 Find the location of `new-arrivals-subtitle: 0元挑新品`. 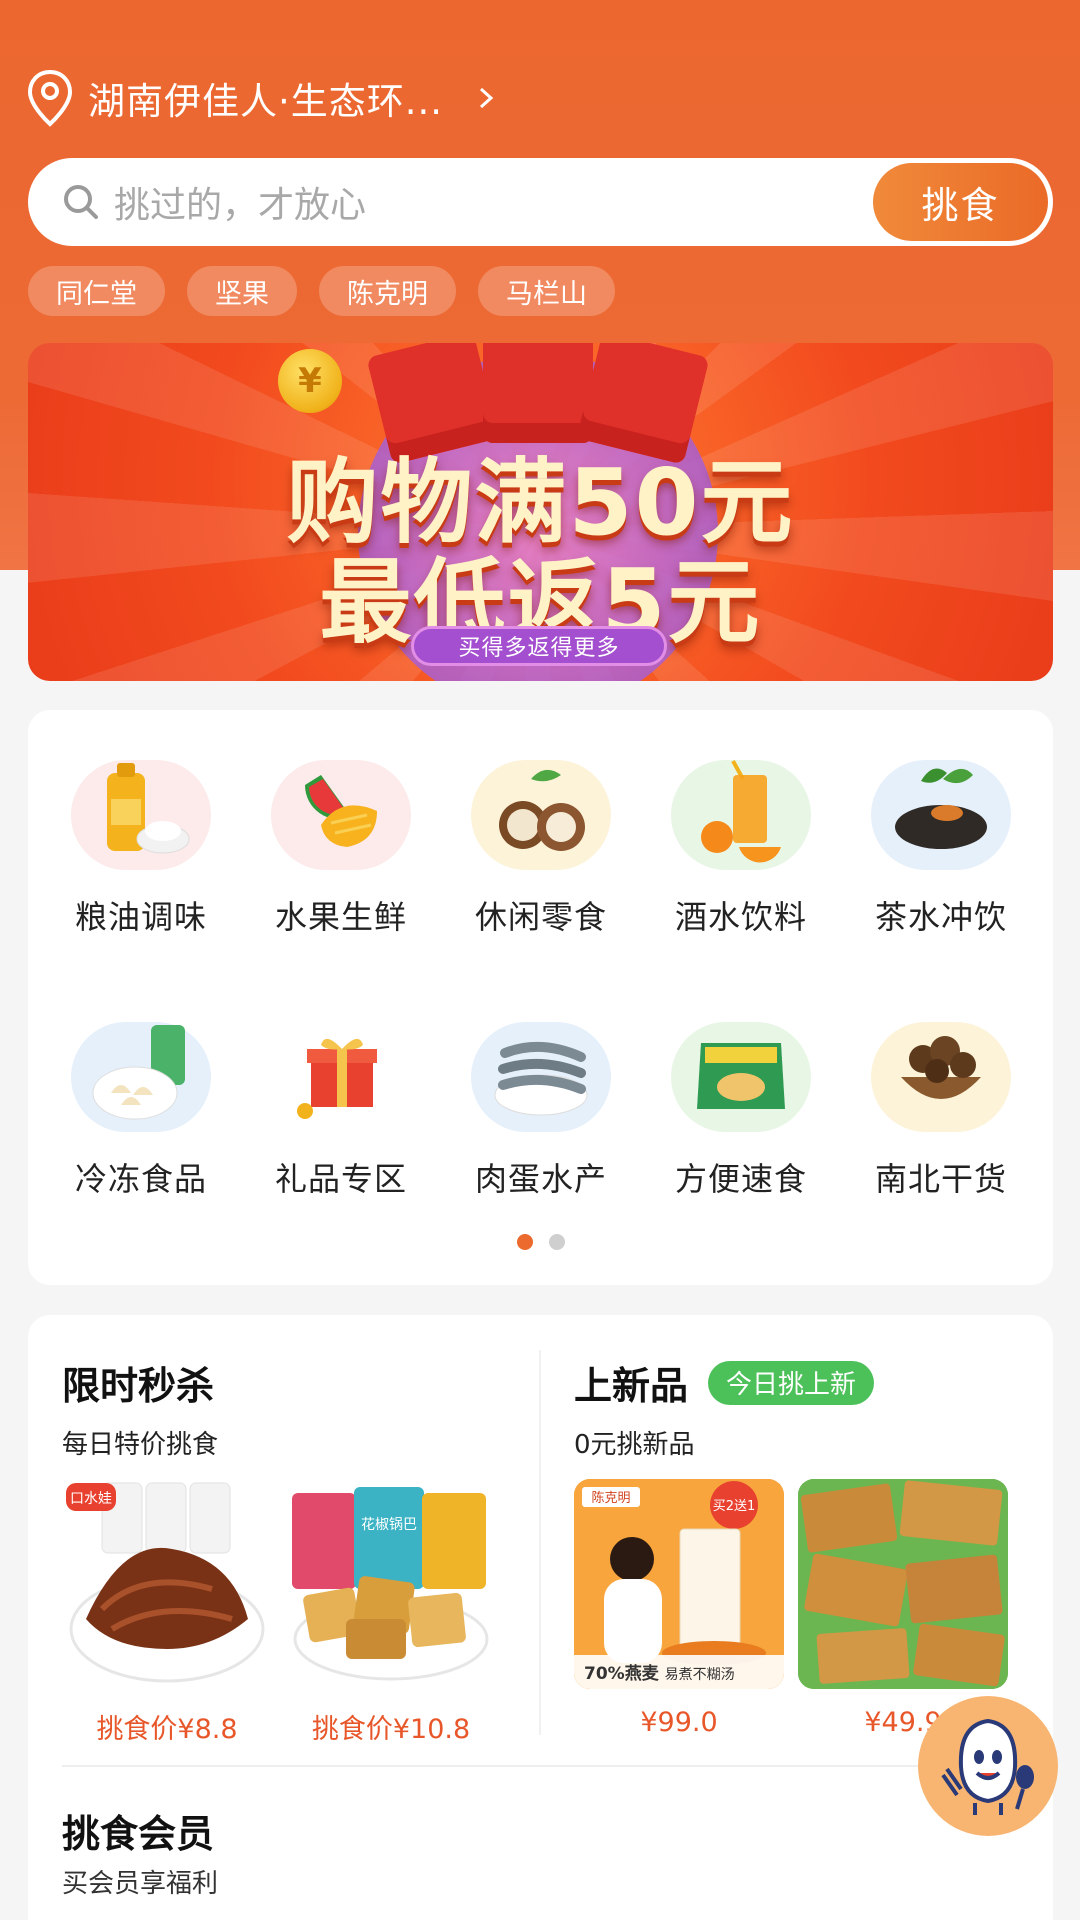

new-arrivals-subtitle: 0元挑新品 is located at coordinates (634, 1445).